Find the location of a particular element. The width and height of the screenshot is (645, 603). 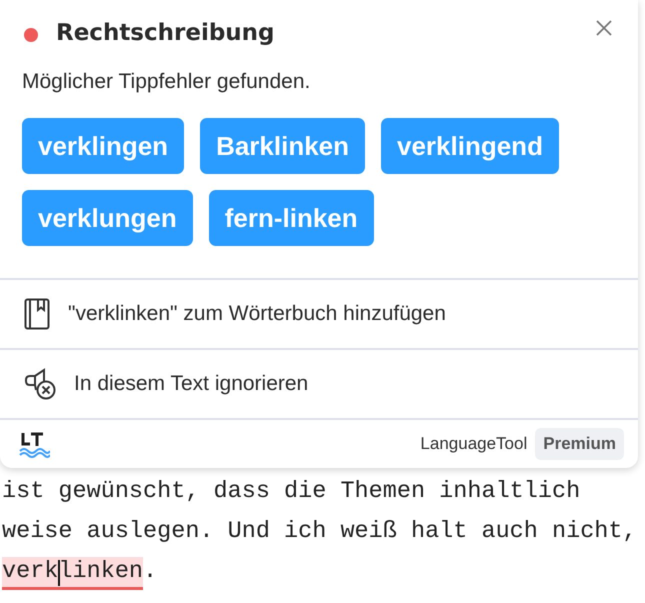

logo-icon is located at coordinates (34, 444).